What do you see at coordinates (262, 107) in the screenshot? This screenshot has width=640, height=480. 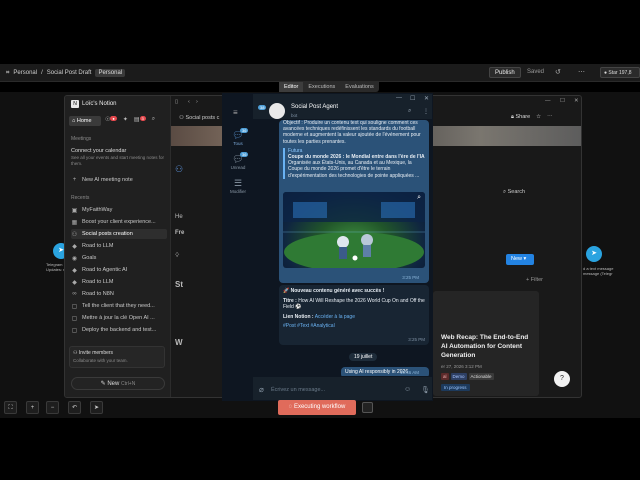 I see `back-badge: 38` at bounding box center [262, 107].